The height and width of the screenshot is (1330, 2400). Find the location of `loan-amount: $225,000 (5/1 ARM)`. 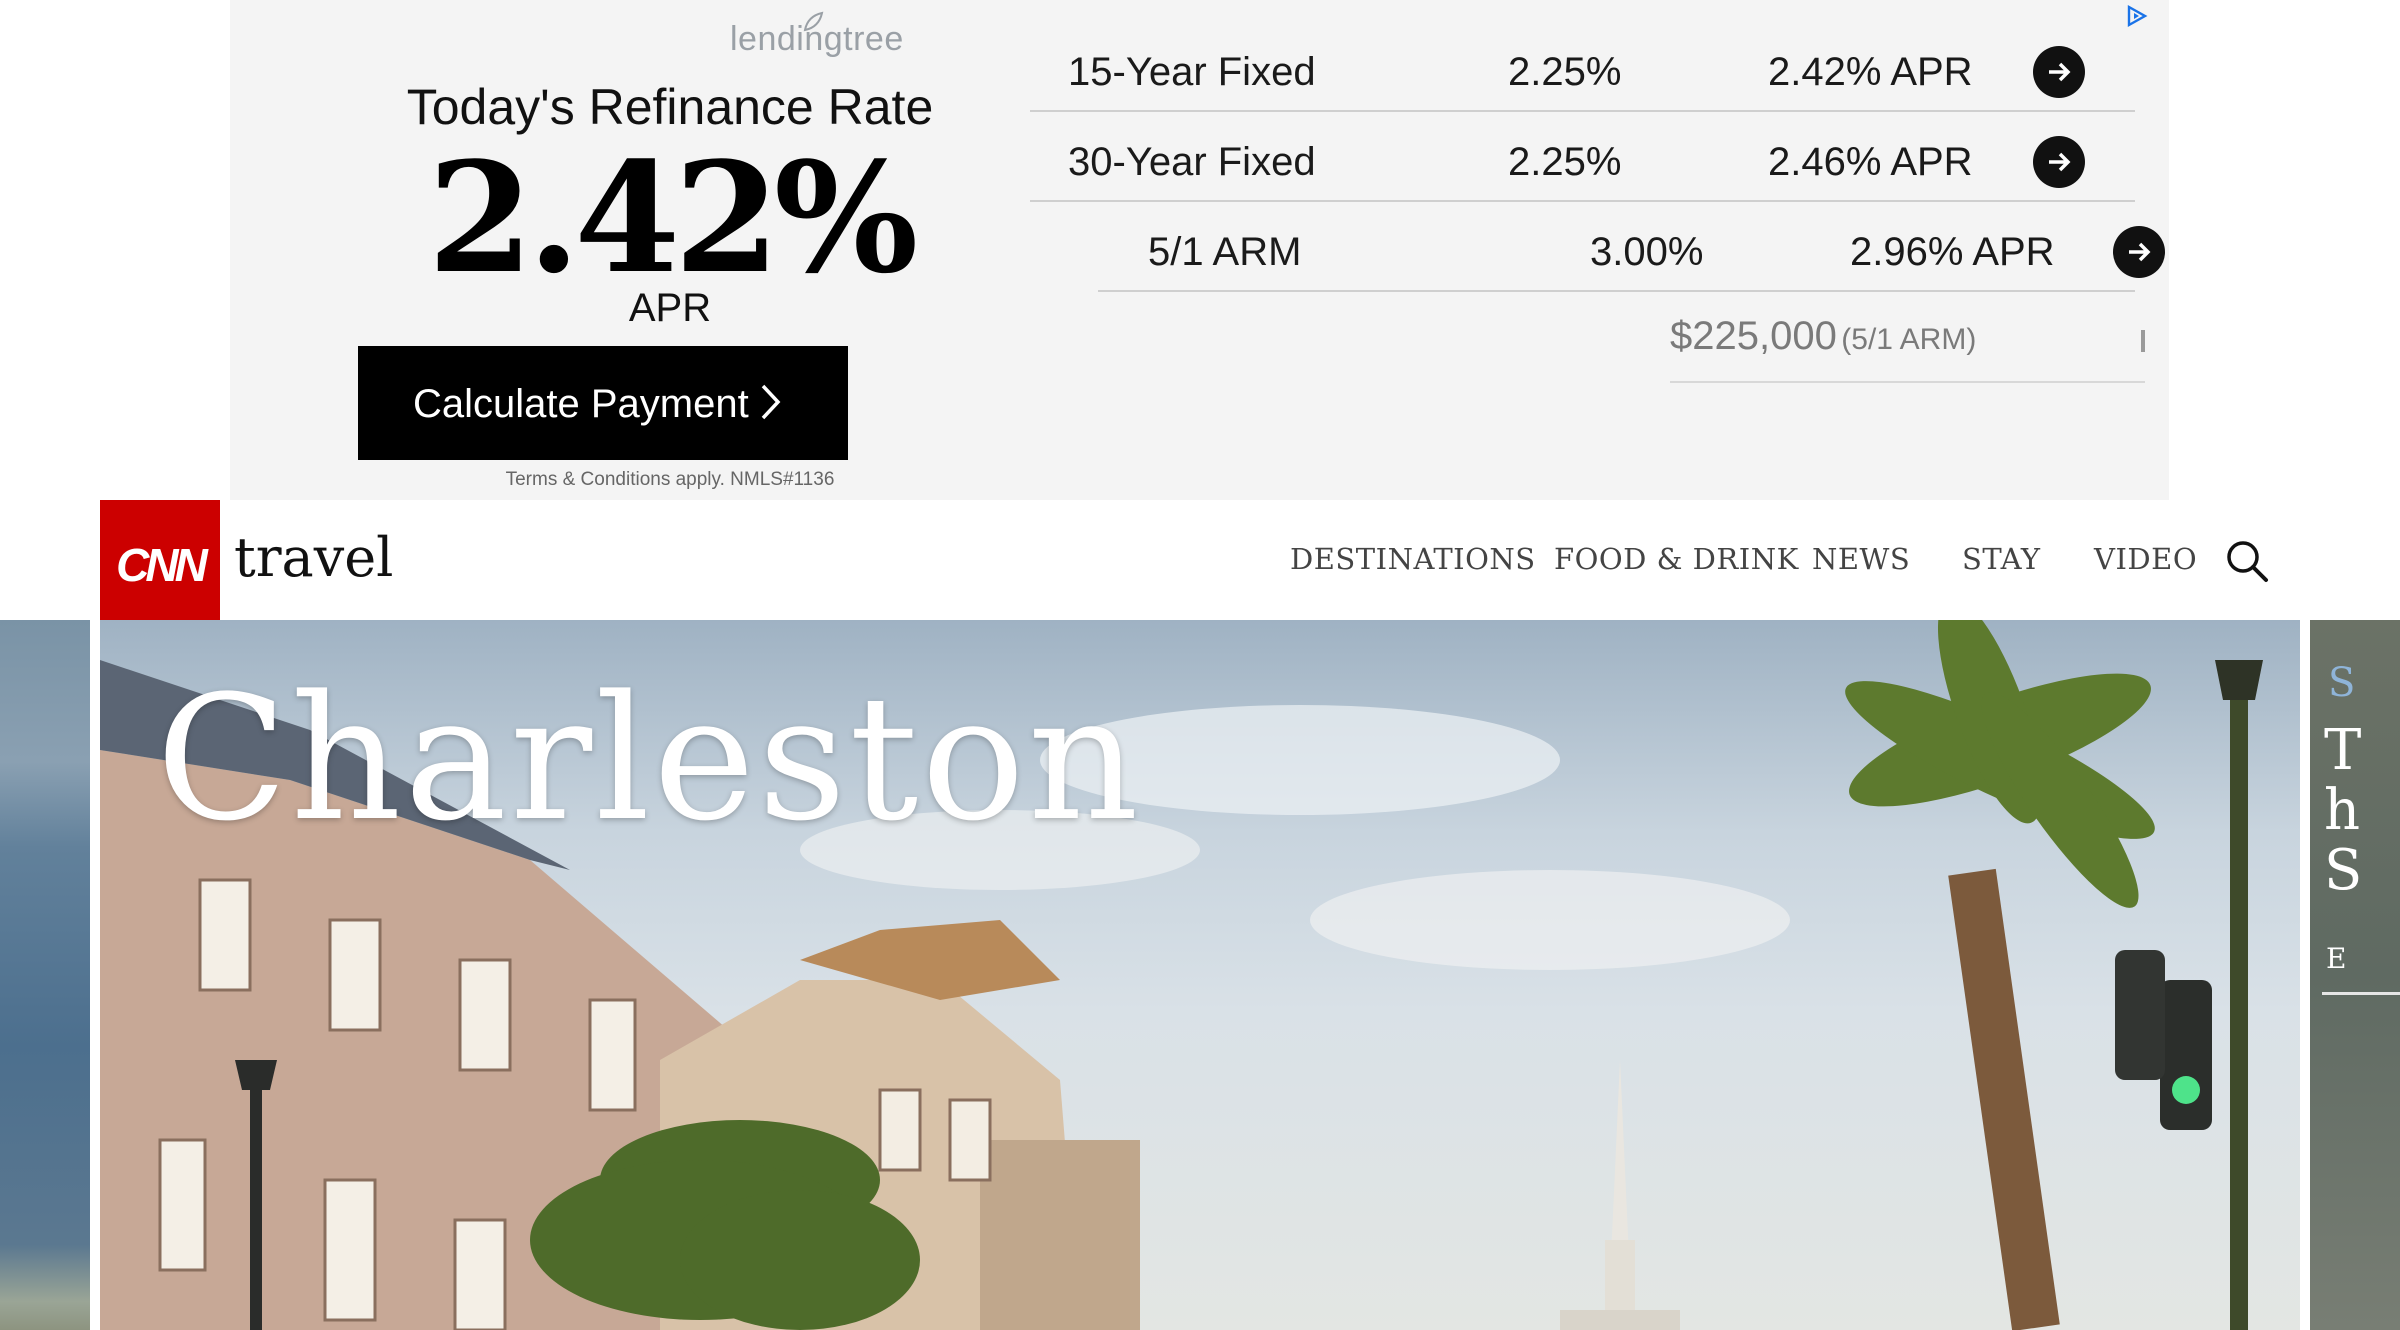

loan-amount: $225,000 (5/1 ARM) is located at coordinates (1823, 336).